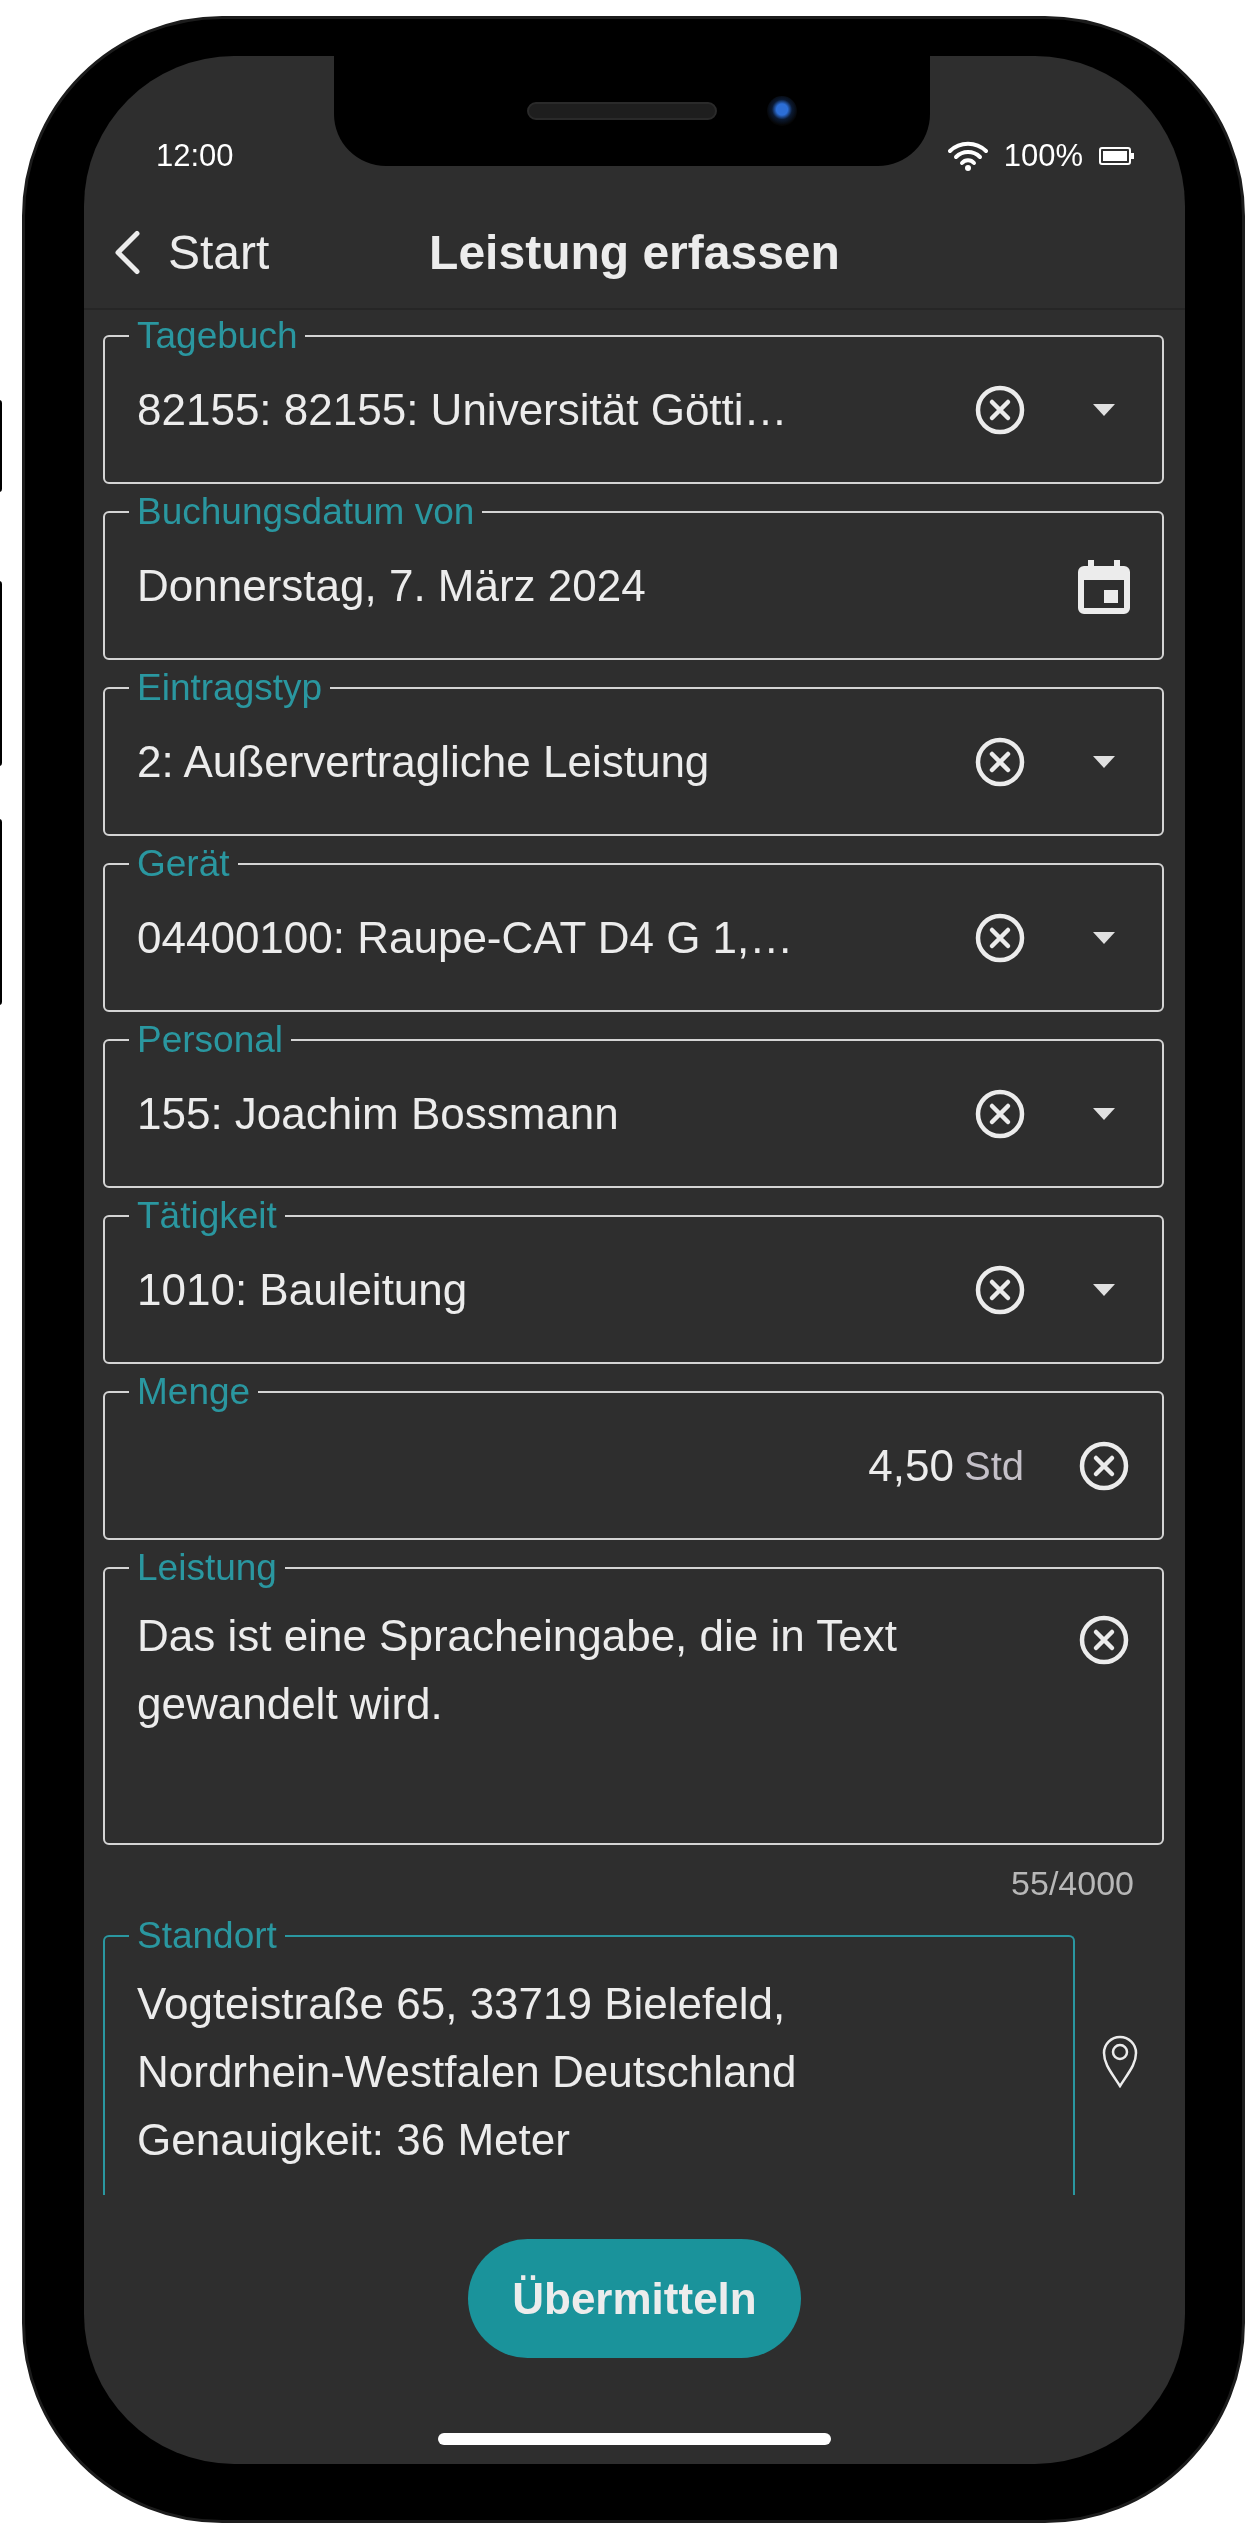 Image resolution: width=1248 pixels, height=2528 pixels. What do you see at coordinates (910, 1466) in the screenshot?
I see `field-value: 4,50` at bounding box center [910, 1466].